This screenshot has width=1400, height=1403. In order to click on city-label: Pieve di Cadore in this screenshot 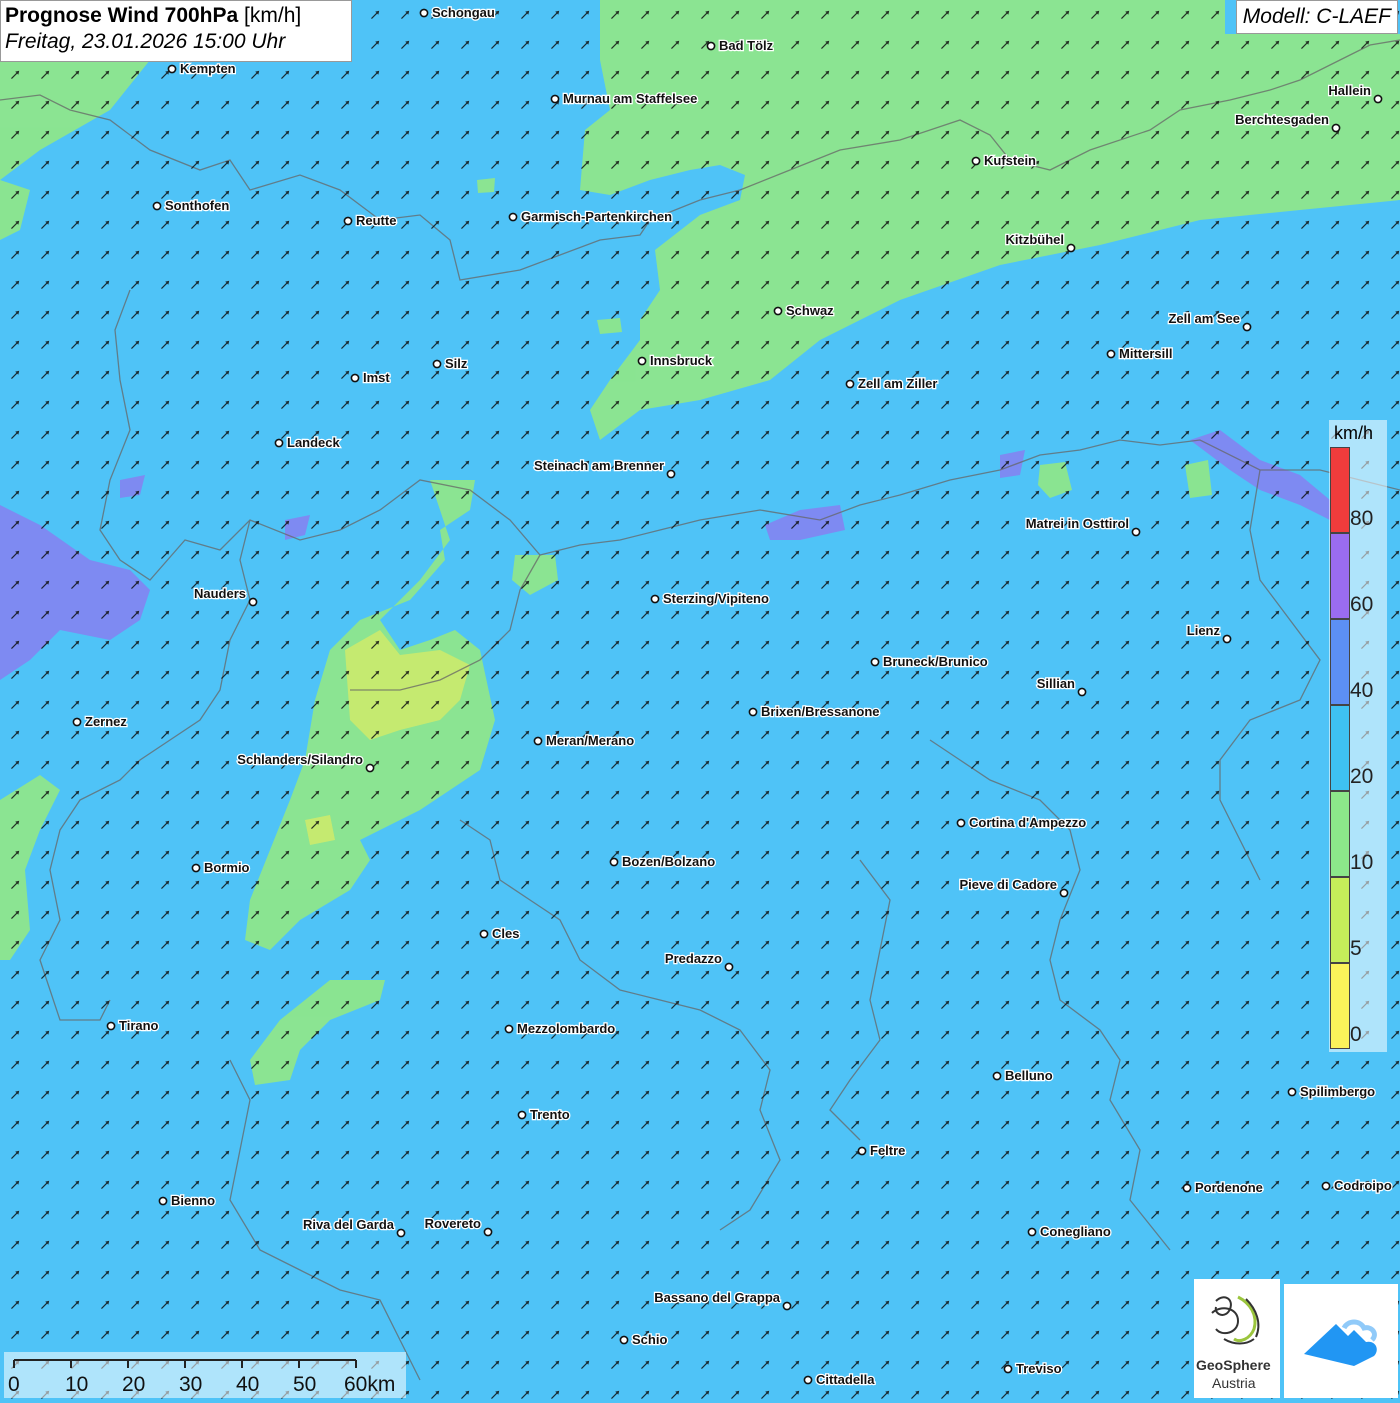, I will do `click(1008, 884)`.